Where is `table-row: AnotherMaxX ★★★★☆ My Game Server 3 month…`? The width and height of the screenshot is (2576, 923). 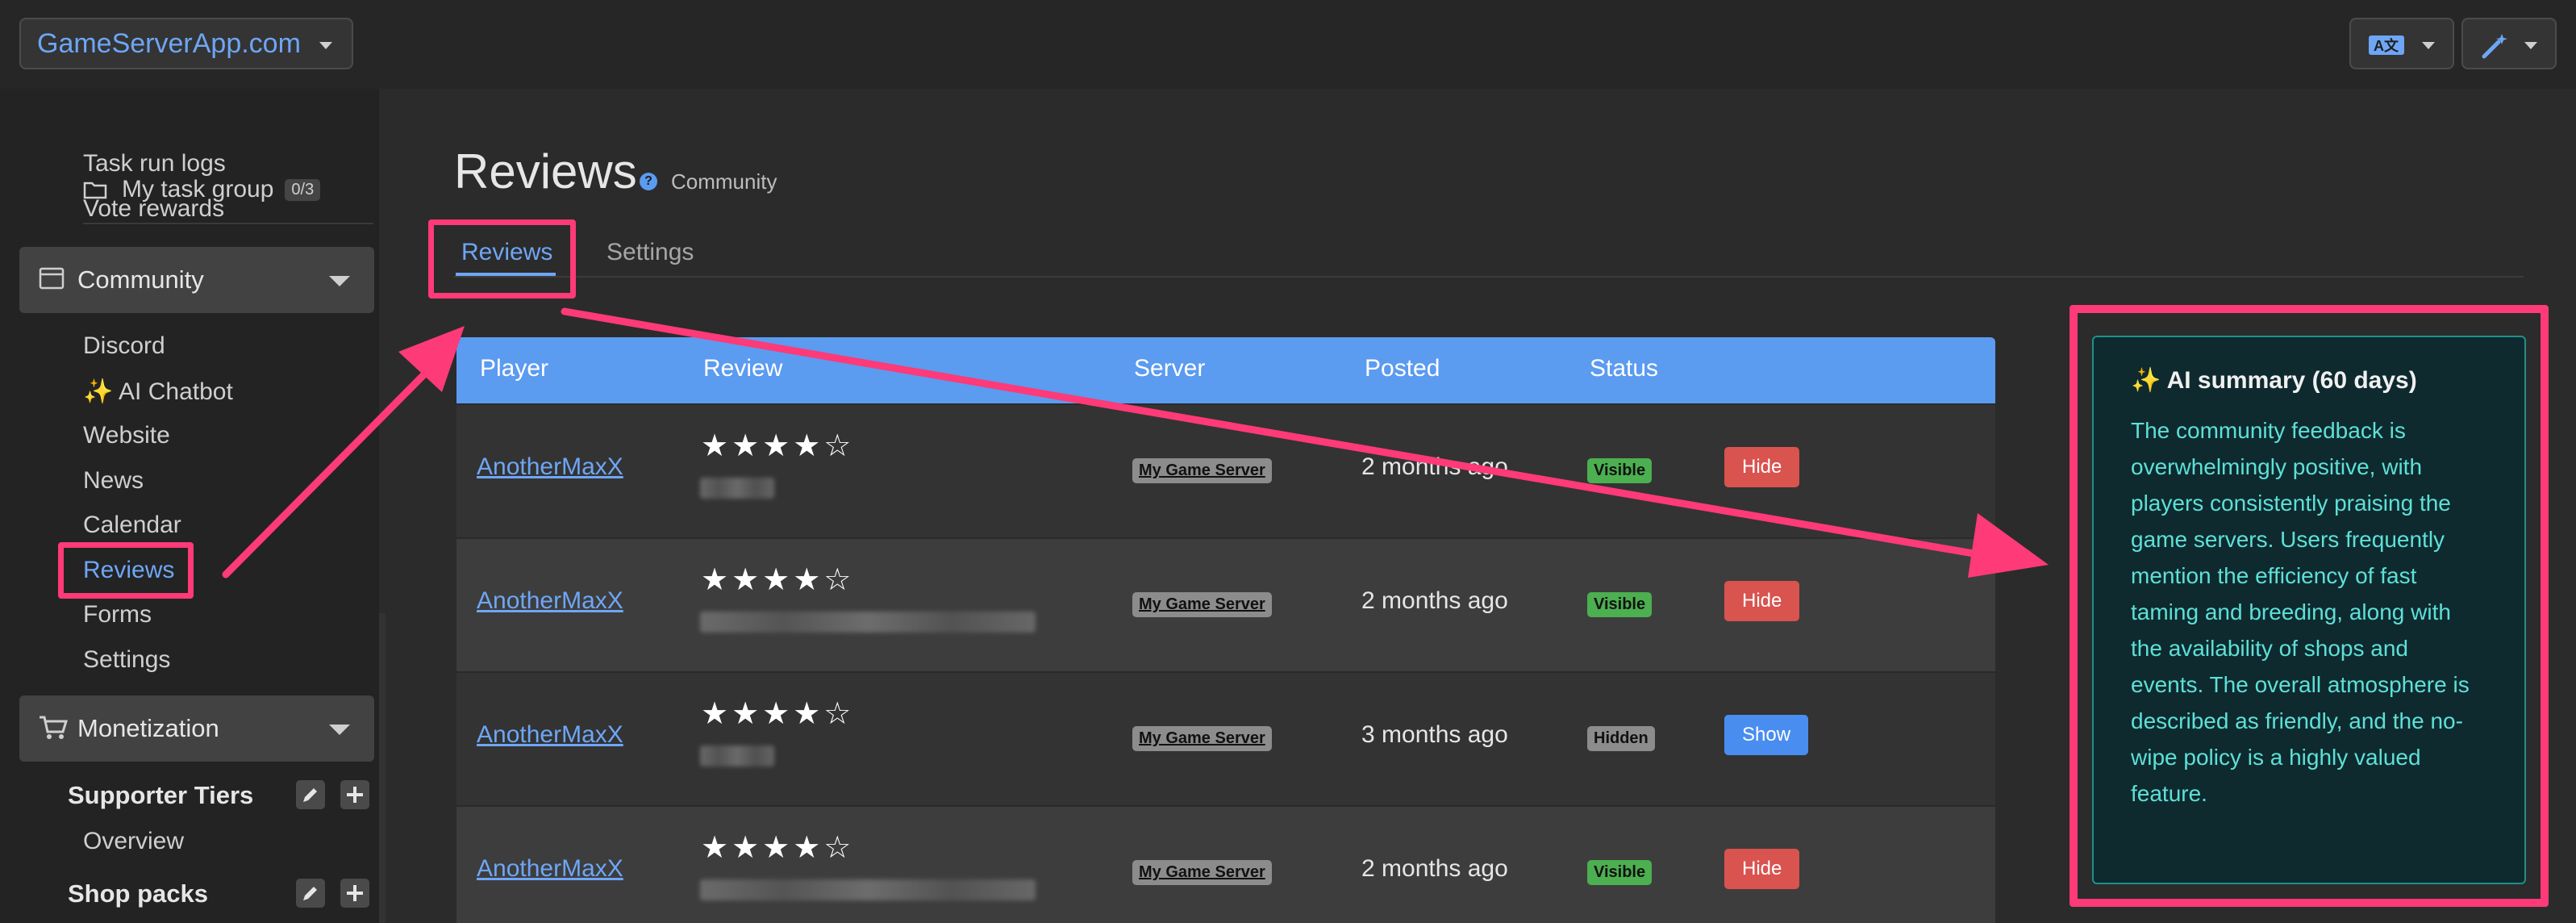
table-row: AnotherMaxX ★★★★☆ My Game Server 3 month… is located at coordinates (1225, 738).